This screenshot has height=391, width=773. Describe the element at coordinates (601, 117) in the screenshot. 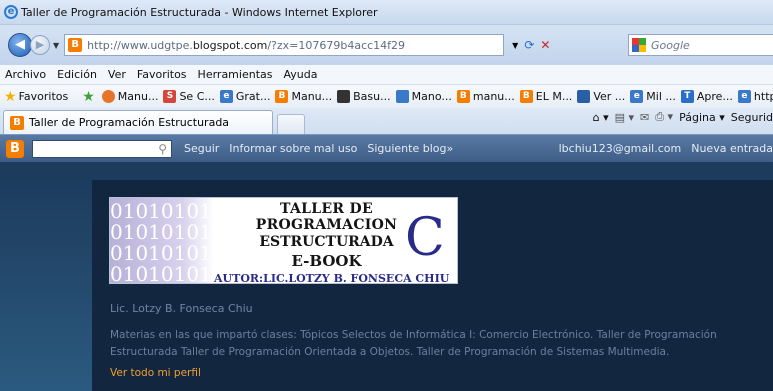

I see `home-icon: ⌂ ▾` at that location.